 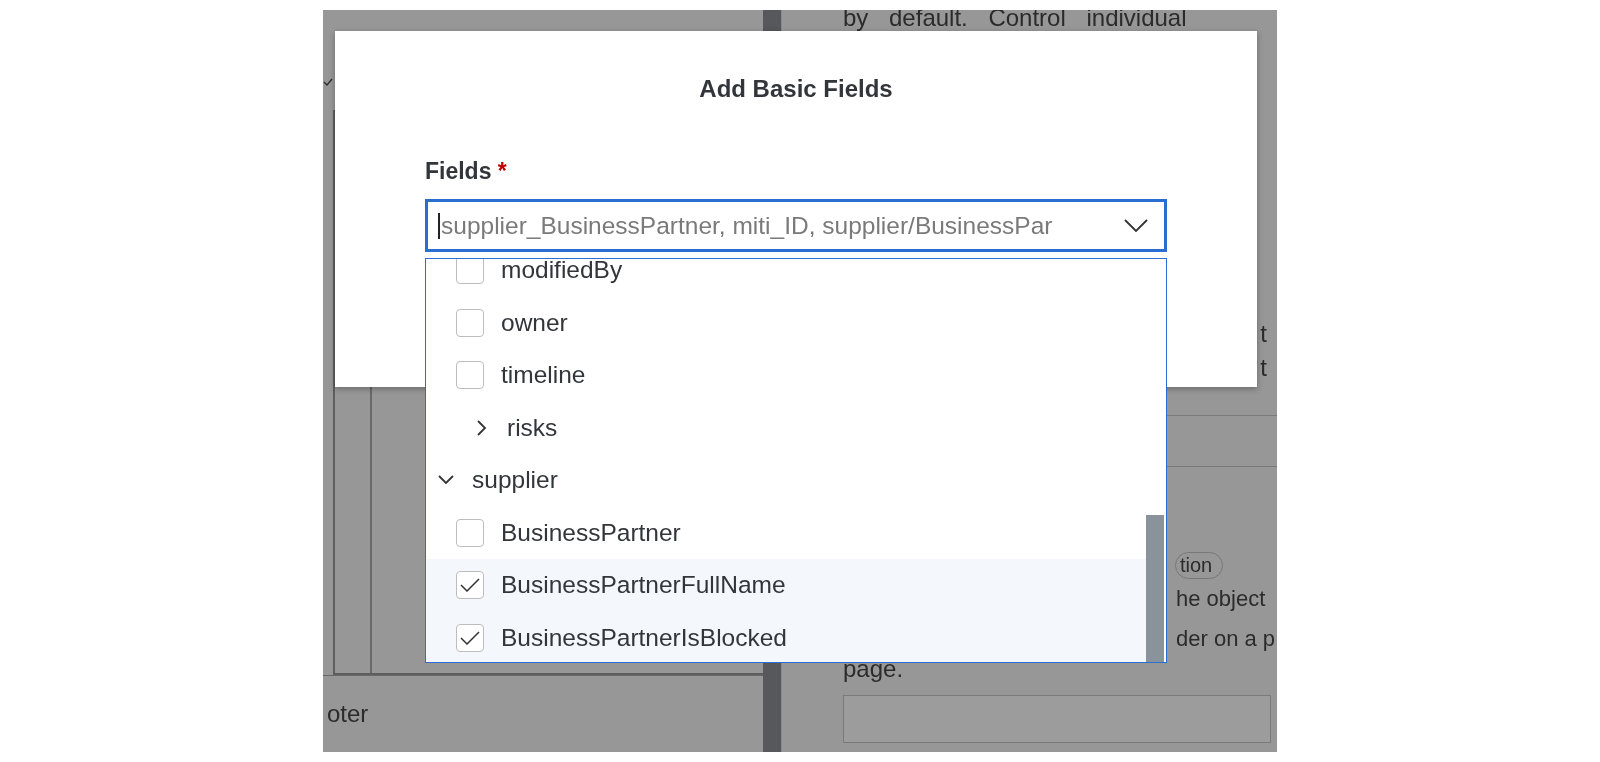 What do you see at coordinates (1221, 599) in the screenshot?
I see `description-text: he object` at bounding box center [1221, 599].